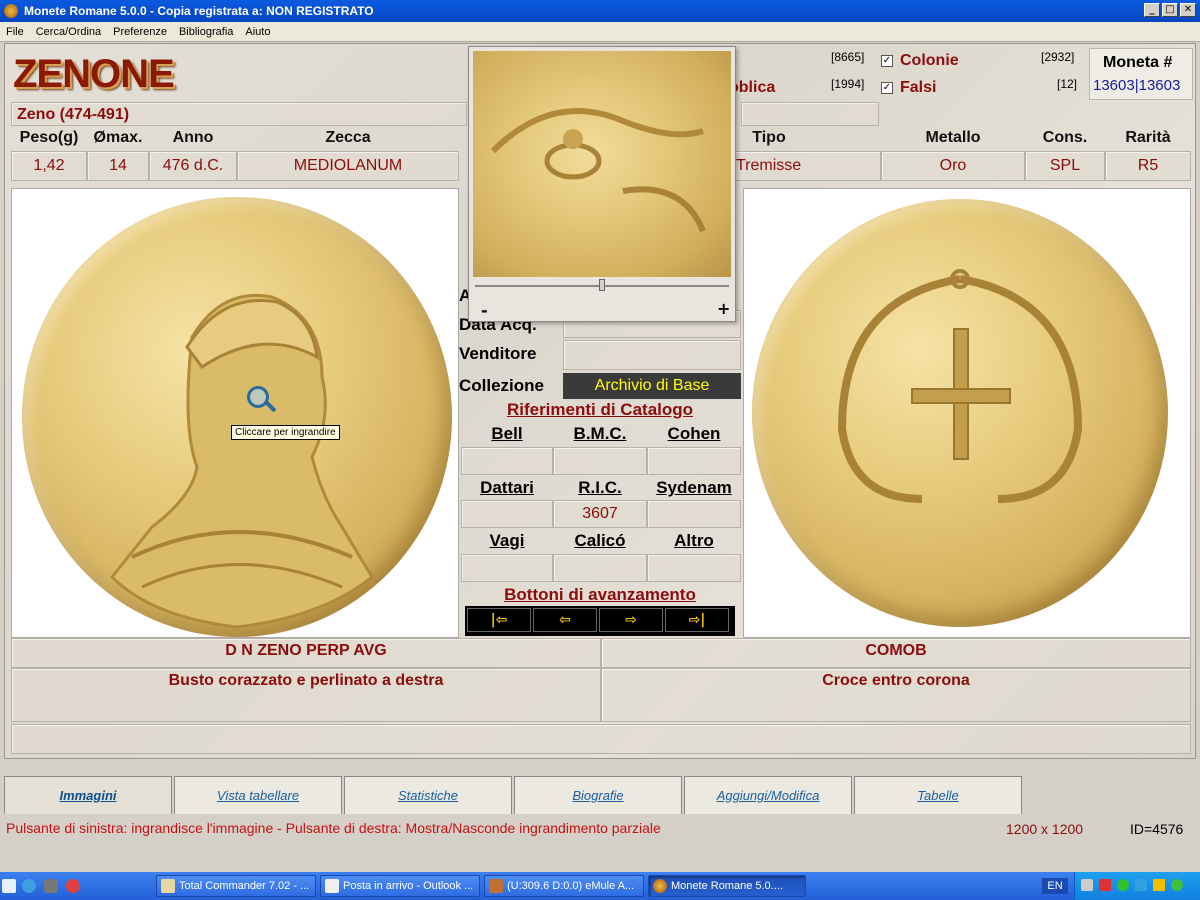 The width and height of the screenshot is (1200, 900). What do you see at coordinates (694, 487) in the screenshot?
I see `catalog-sydenam-label: Sydenam` at bounding box center [694, 487].